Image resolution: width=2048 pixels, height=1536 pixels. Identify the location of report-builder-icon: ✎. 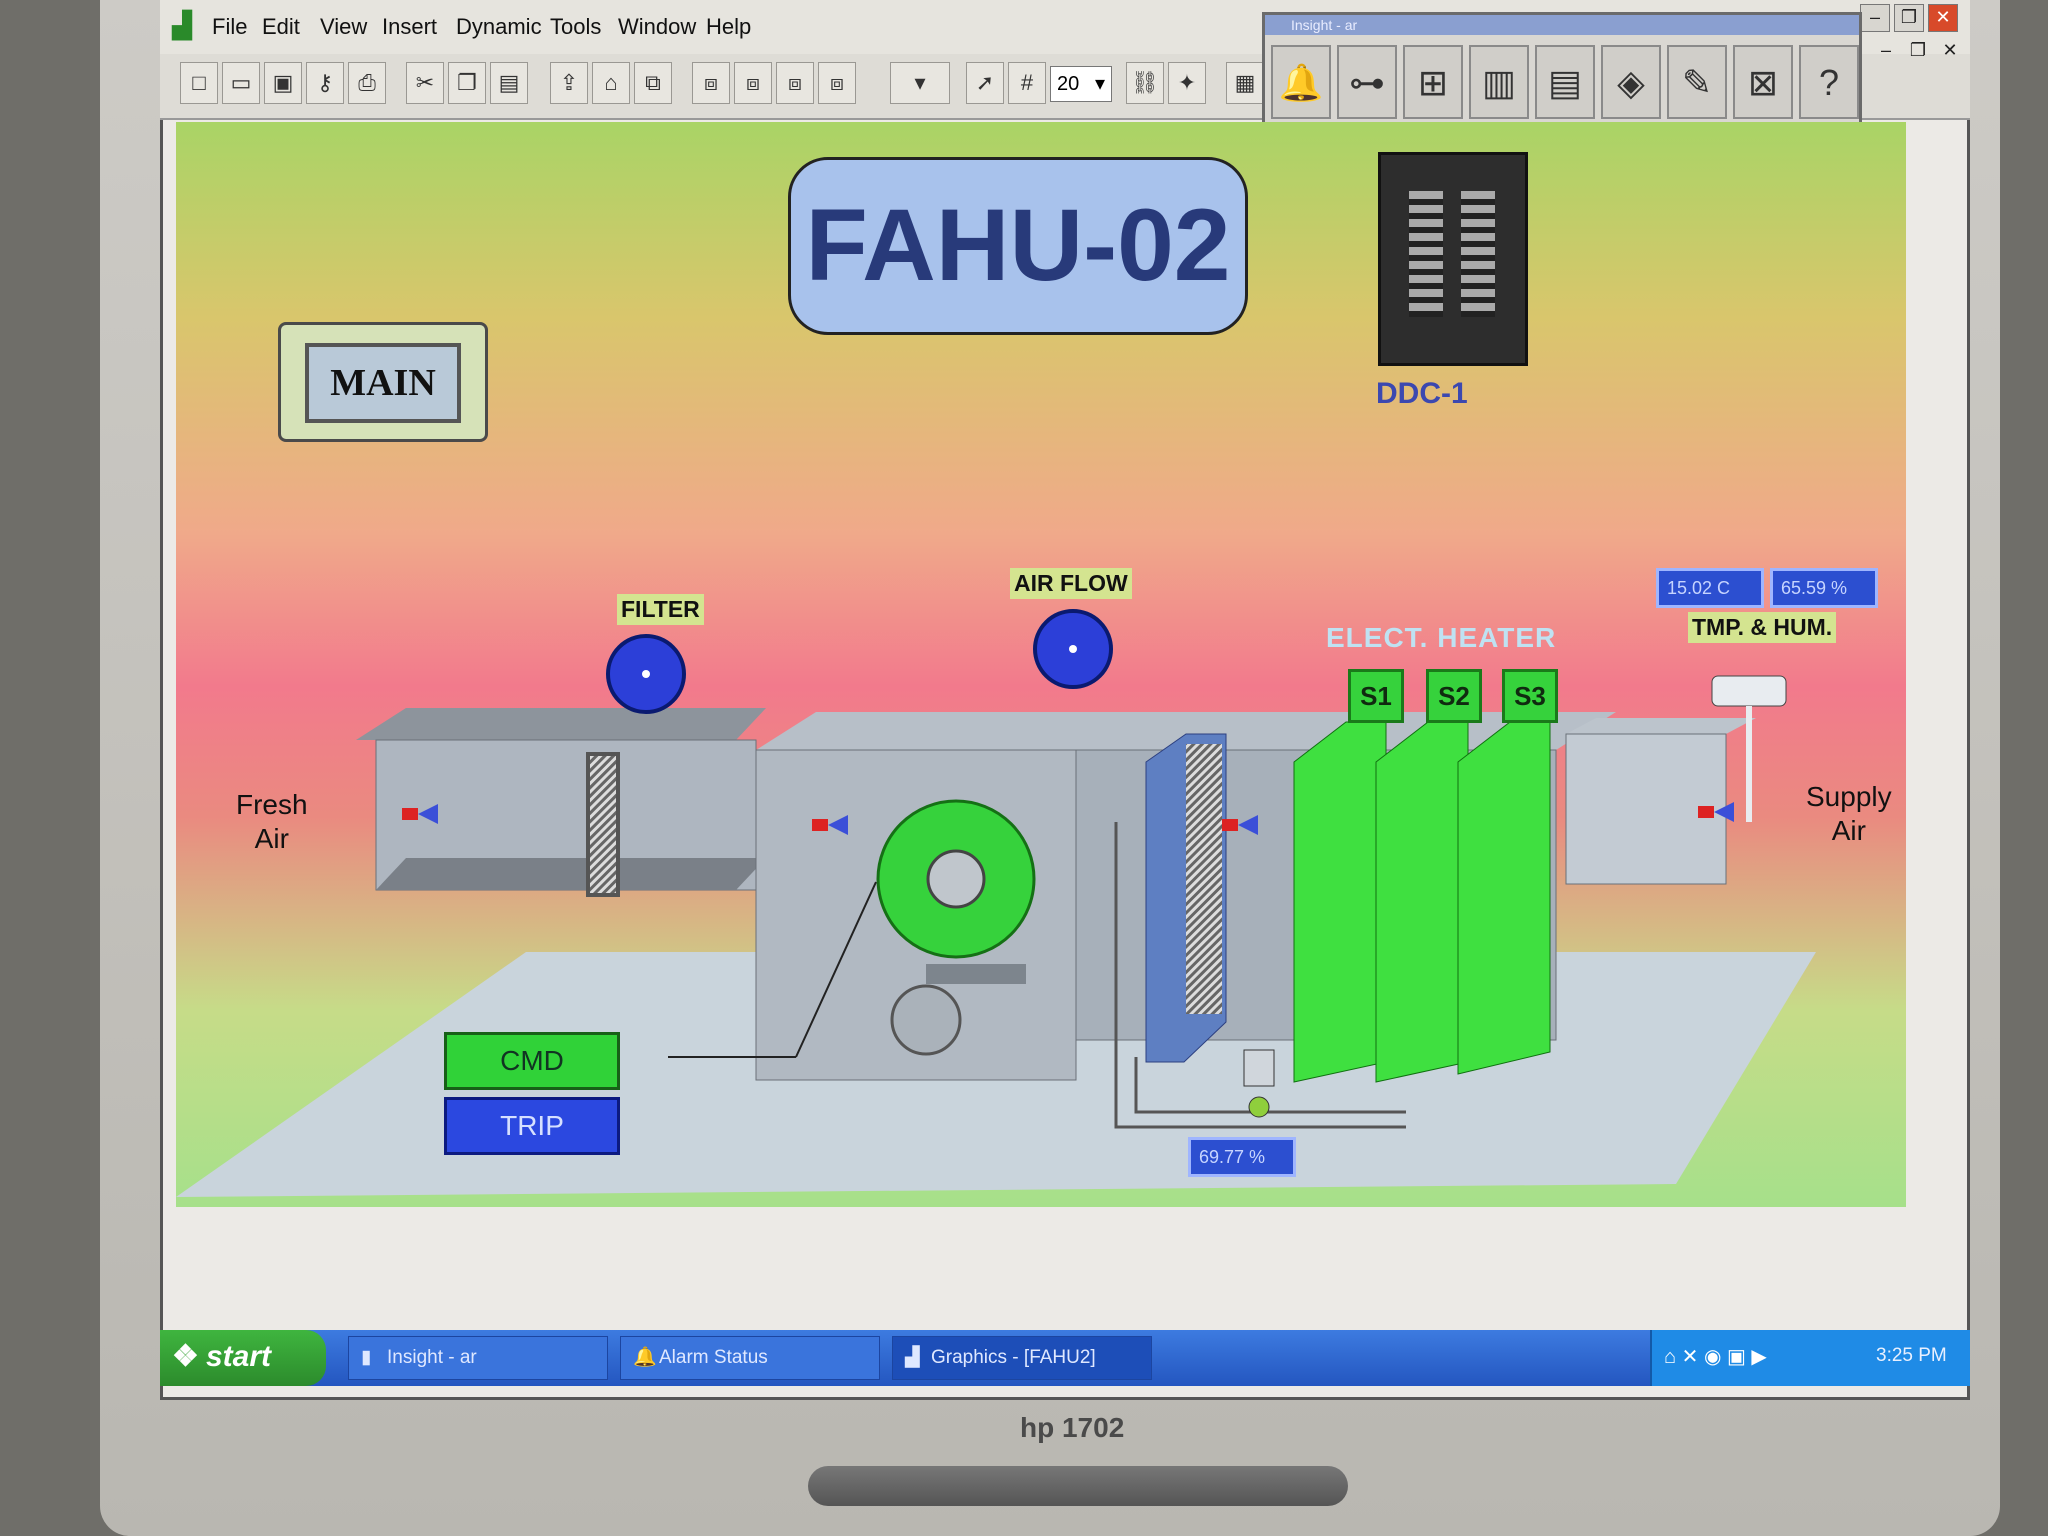
(1697, 82).